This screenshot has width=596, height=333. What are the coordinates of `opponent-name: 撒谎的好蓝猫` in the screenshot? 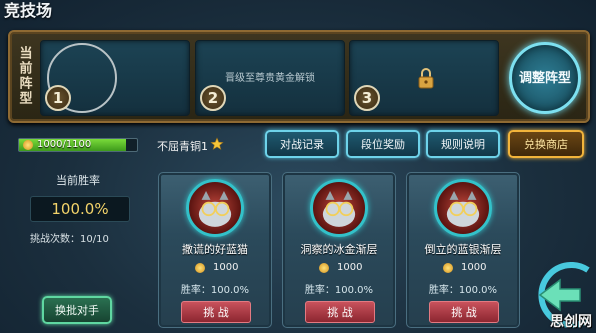 It's located at (215, 249).